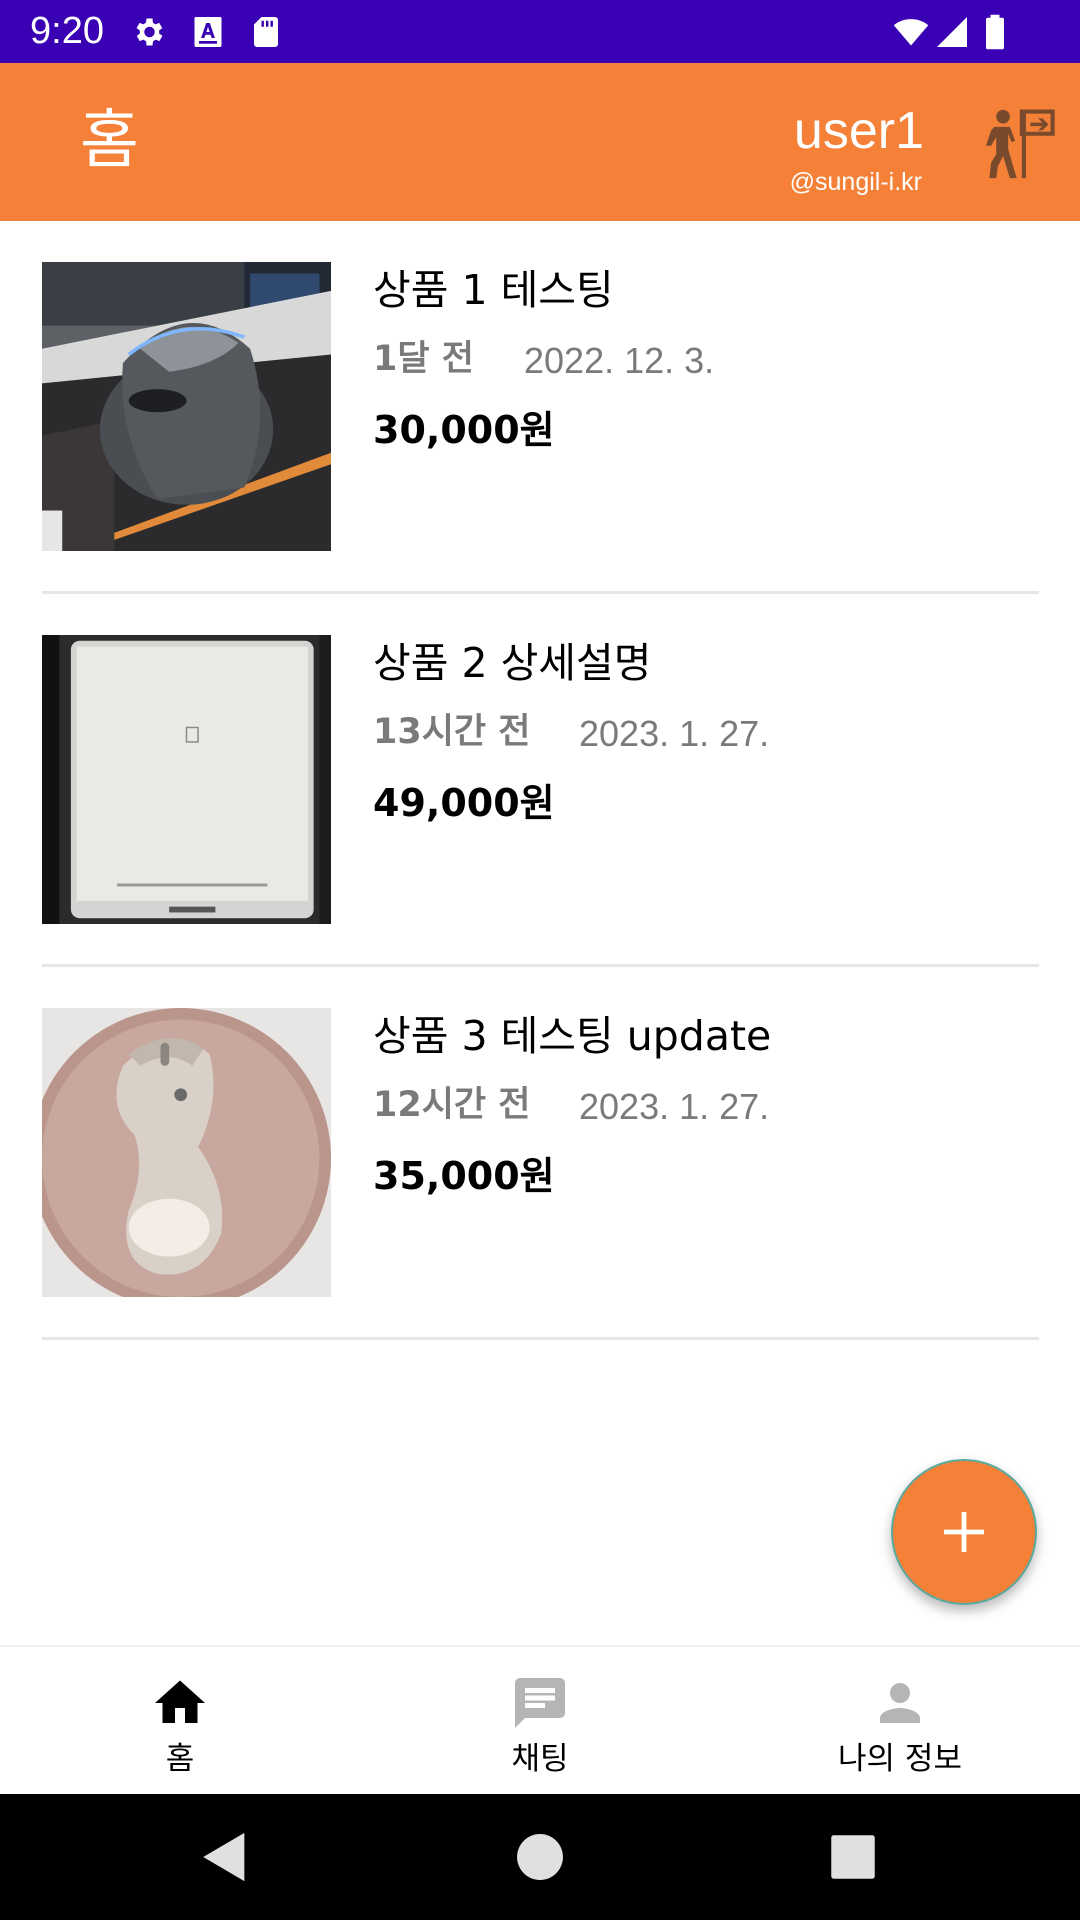  What do you see at coordinates (540, 142) in the screenshot?
I see `app-bar: 홈 user1 @sungil-i.kr` at bounding box center [540, 142].